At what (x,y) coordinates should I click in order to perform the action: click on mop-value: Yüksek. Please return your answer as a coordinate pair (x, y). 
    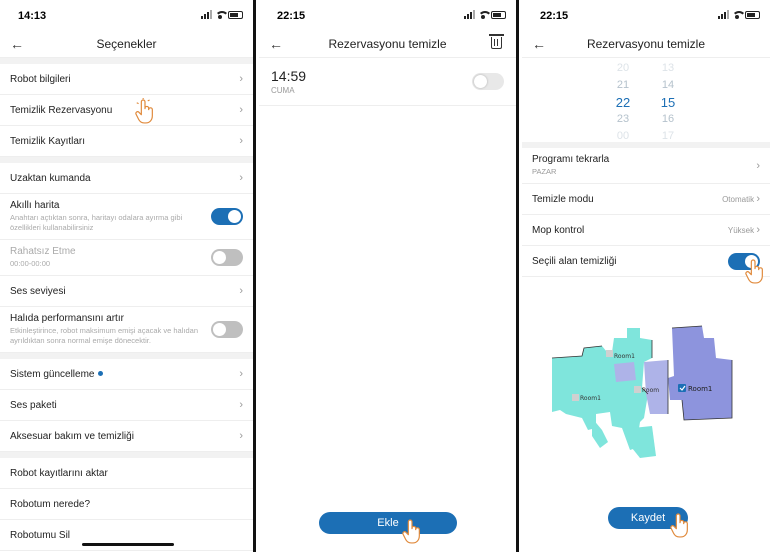
    Looking at the image, I should click on (741, 230).